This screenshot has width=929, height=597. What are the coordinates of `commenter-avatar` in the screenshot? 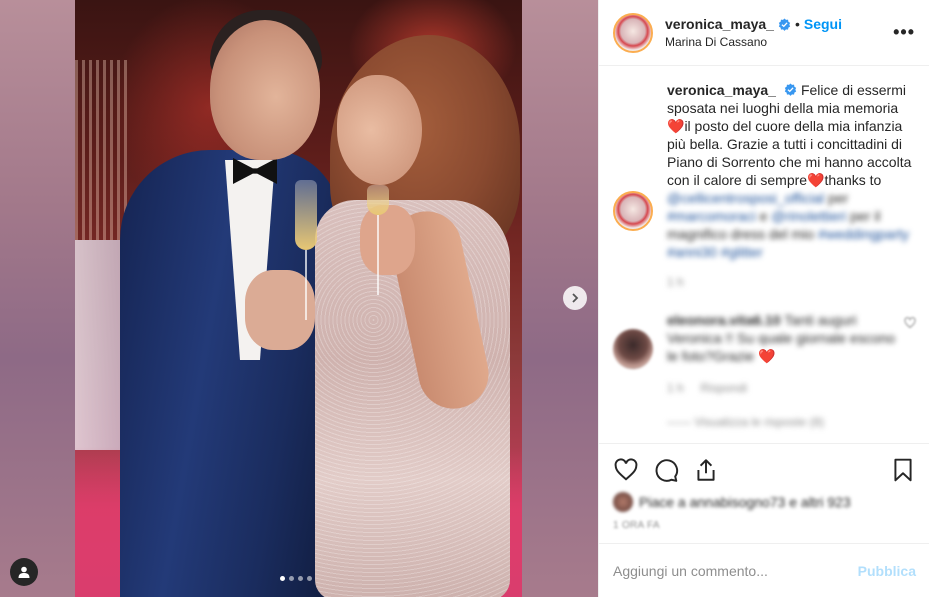 It's located at (633, 349).